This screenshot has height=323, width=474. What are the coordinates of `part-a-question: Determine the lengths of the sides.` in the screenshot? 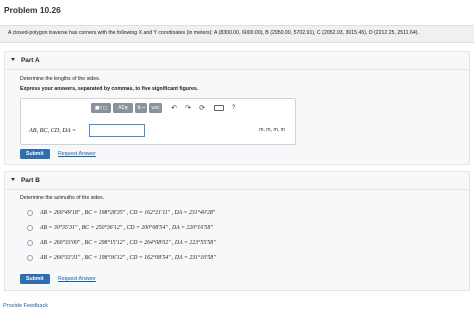 It's located at (60, 79).